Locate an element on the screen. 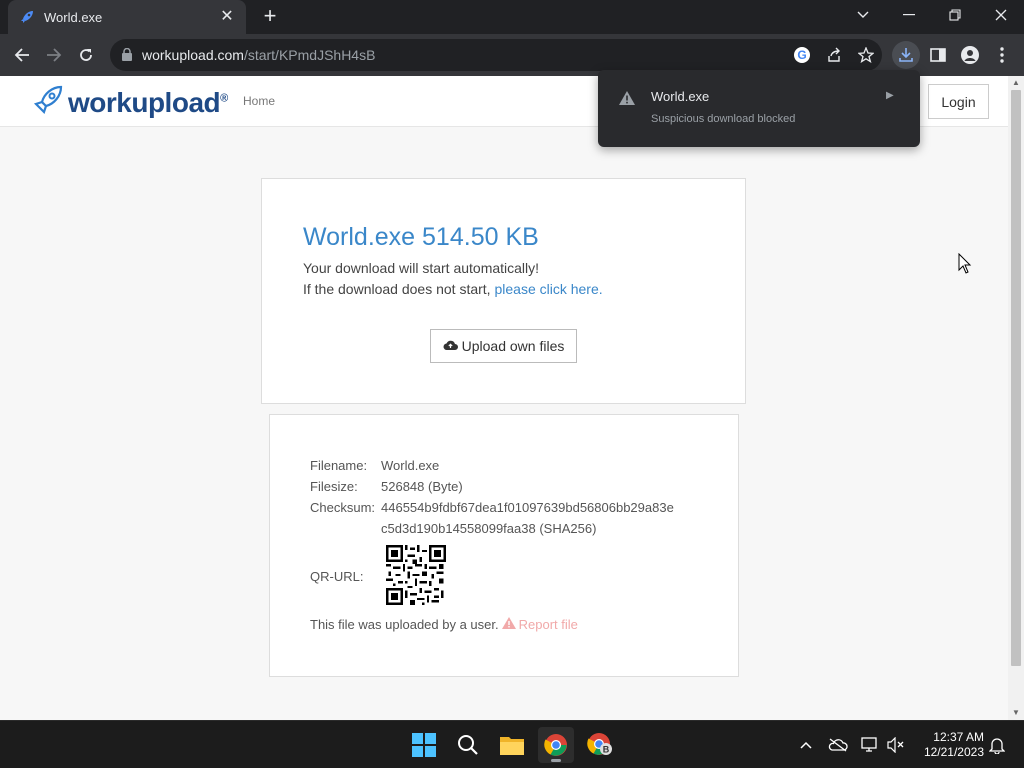  file-explorer-icon is located at coordinates (512, 745).